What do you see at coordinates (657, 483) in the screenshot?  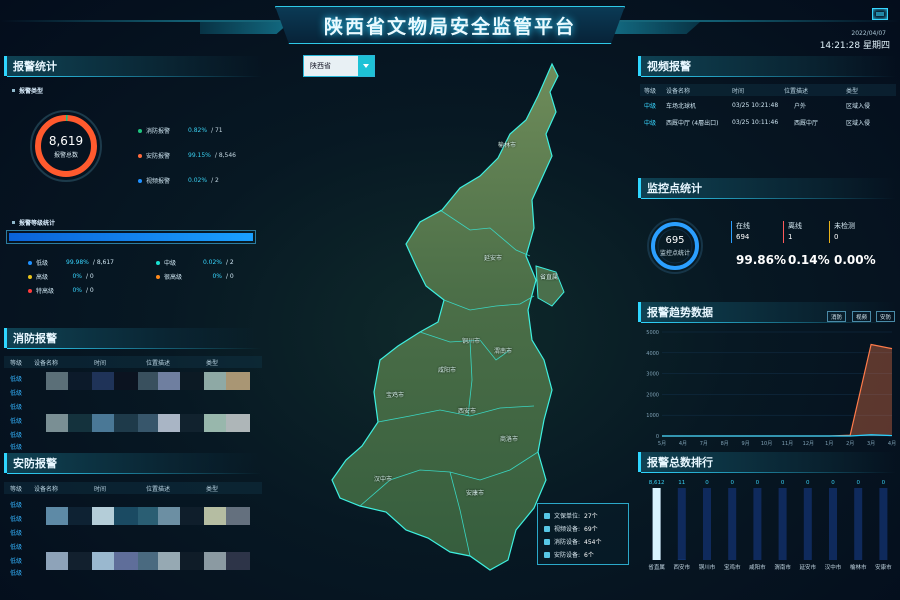 I see `bar-data-label: 8,612` at bounding box center [657, 483].